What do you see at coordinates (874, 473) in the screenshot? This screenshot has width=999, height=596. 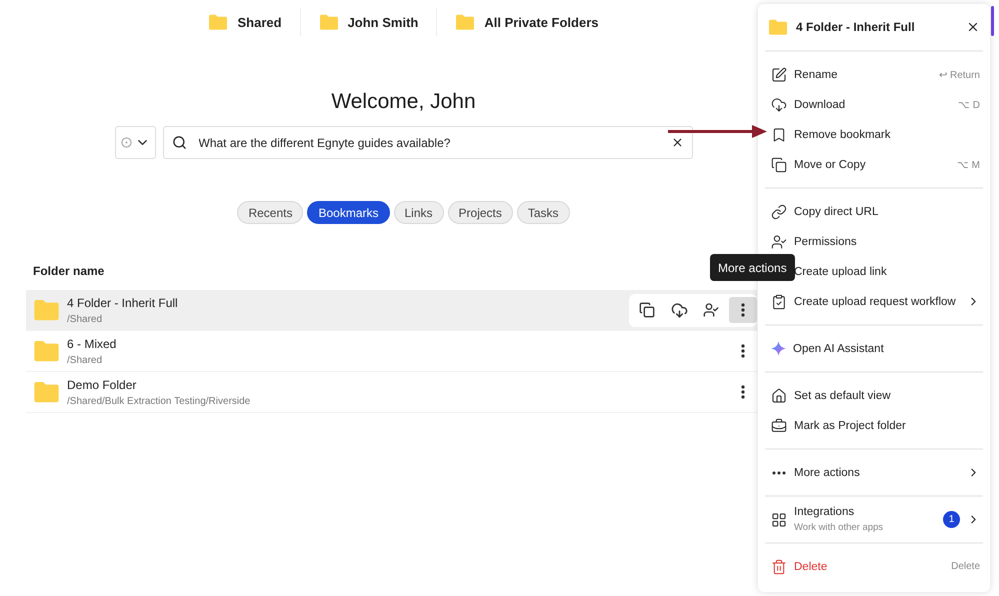 I see `menu-item: More actions` at bounding box center [874, 473].